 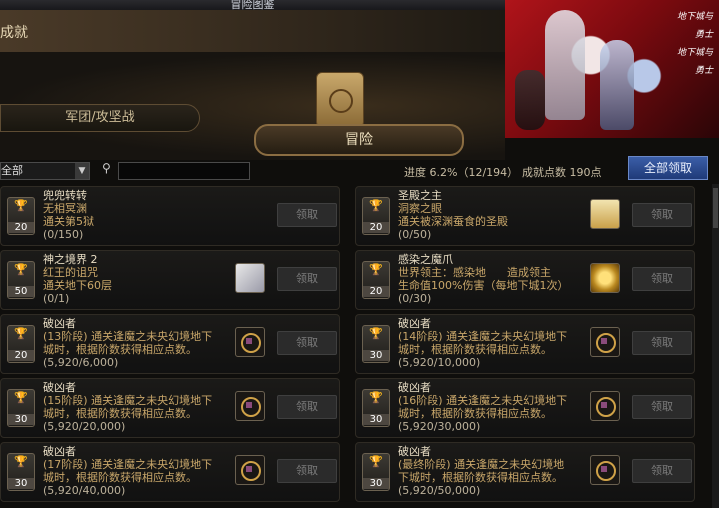 I want to click on claim-all-button: 全部领取, so click(x=668, y=168).